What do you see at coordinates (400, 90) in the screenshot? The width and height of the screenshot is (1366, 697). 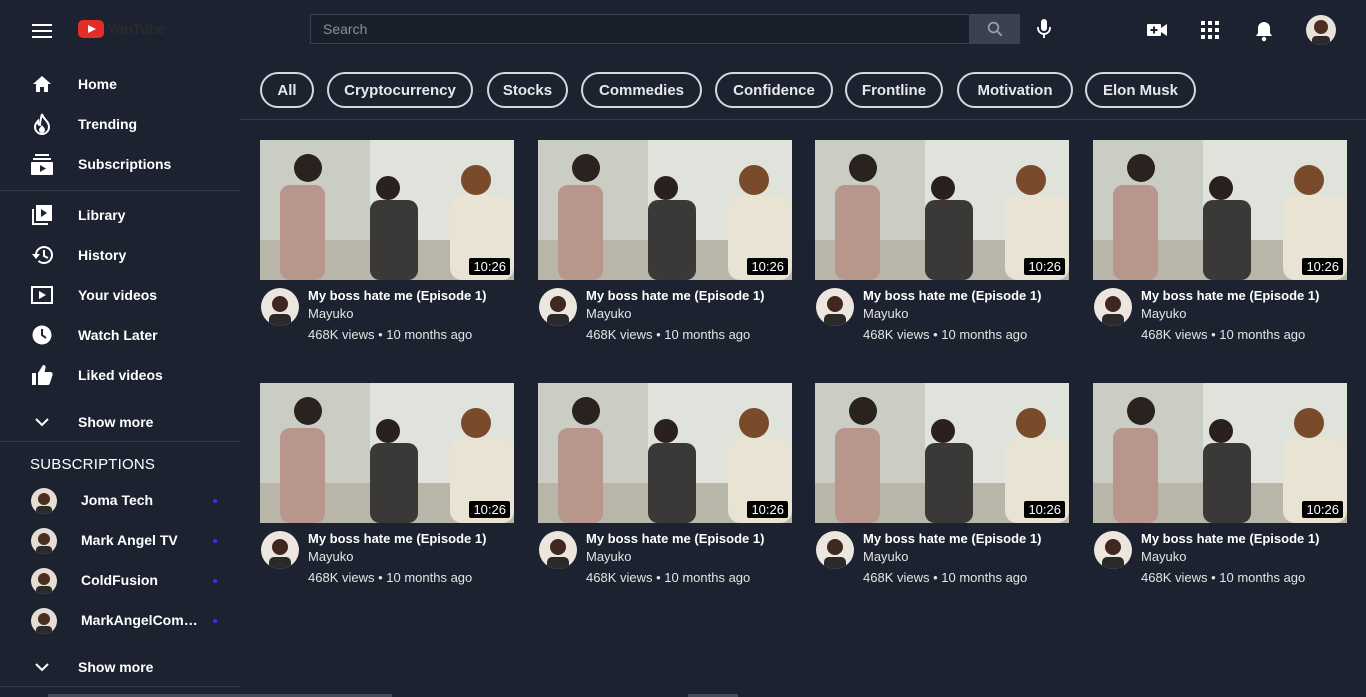 I see `chip-cryptocurrency: Cryptocurrency` at bounding box center [400, 90].